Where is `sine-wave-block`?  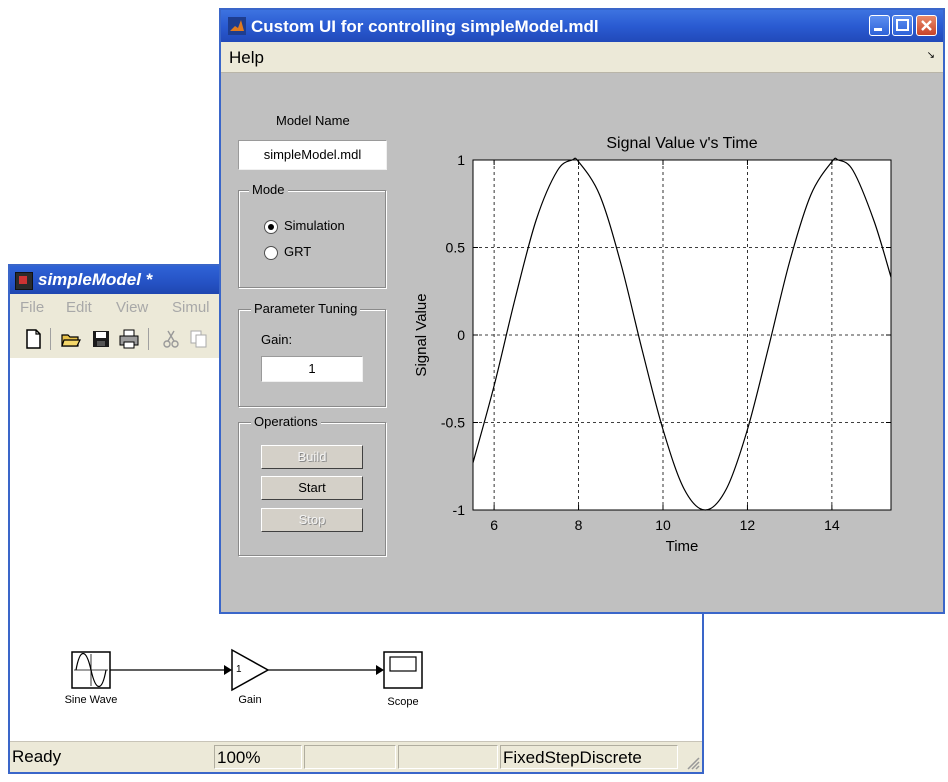
sine-wave-block is located at coordinates (91, 670).